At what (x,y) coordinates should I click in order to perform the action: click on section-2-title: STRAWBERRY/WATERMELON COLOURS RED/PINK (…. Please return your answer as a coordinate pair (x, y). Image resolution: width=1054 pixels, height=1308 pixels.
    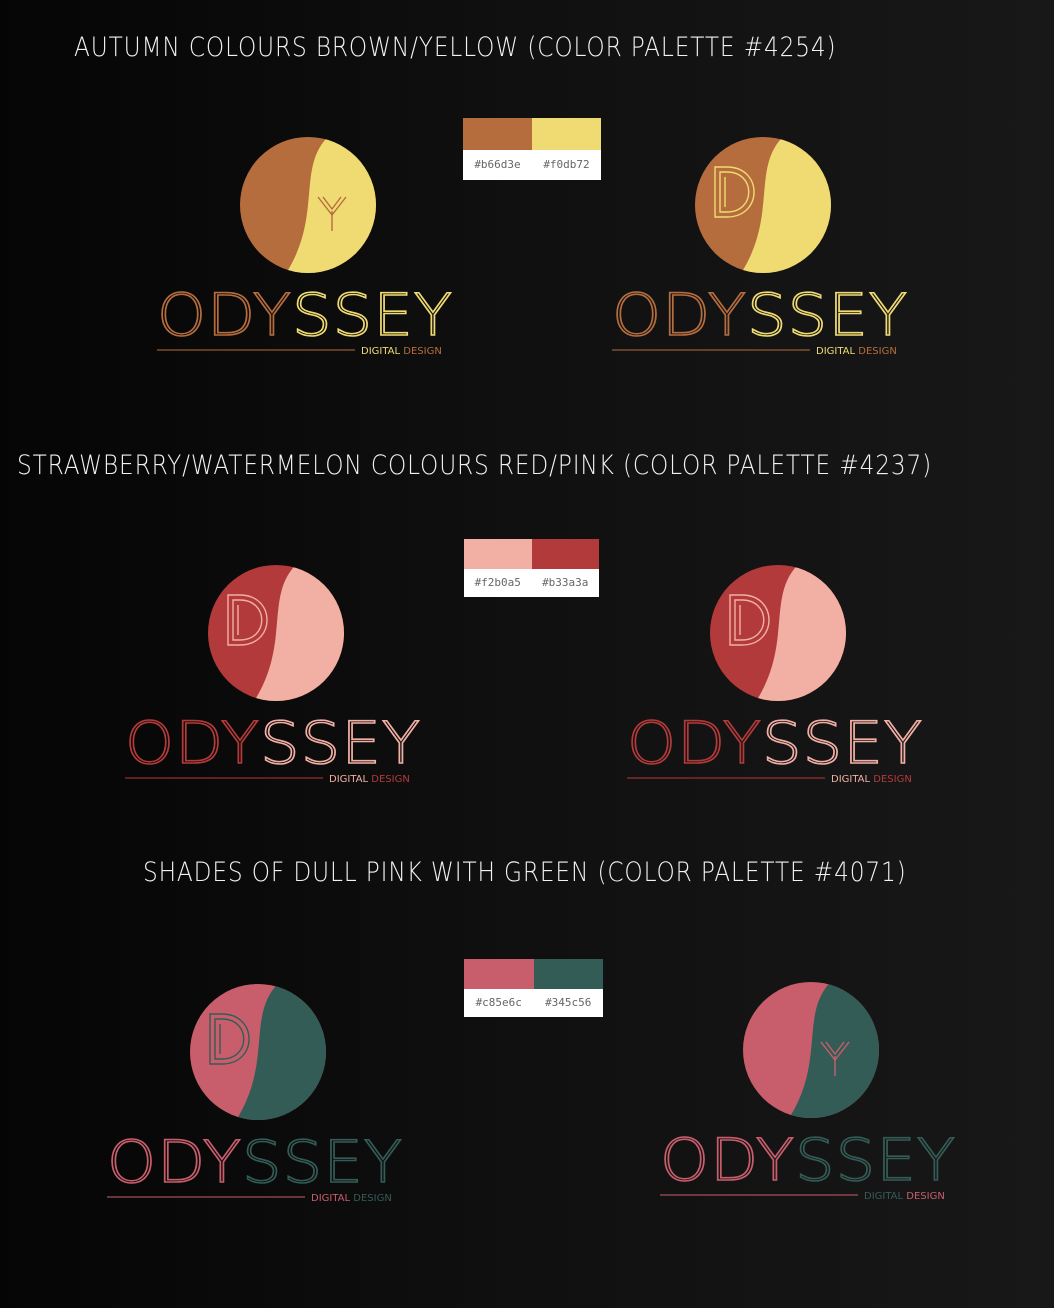
    Looking at the image, I should click on (475, 465).